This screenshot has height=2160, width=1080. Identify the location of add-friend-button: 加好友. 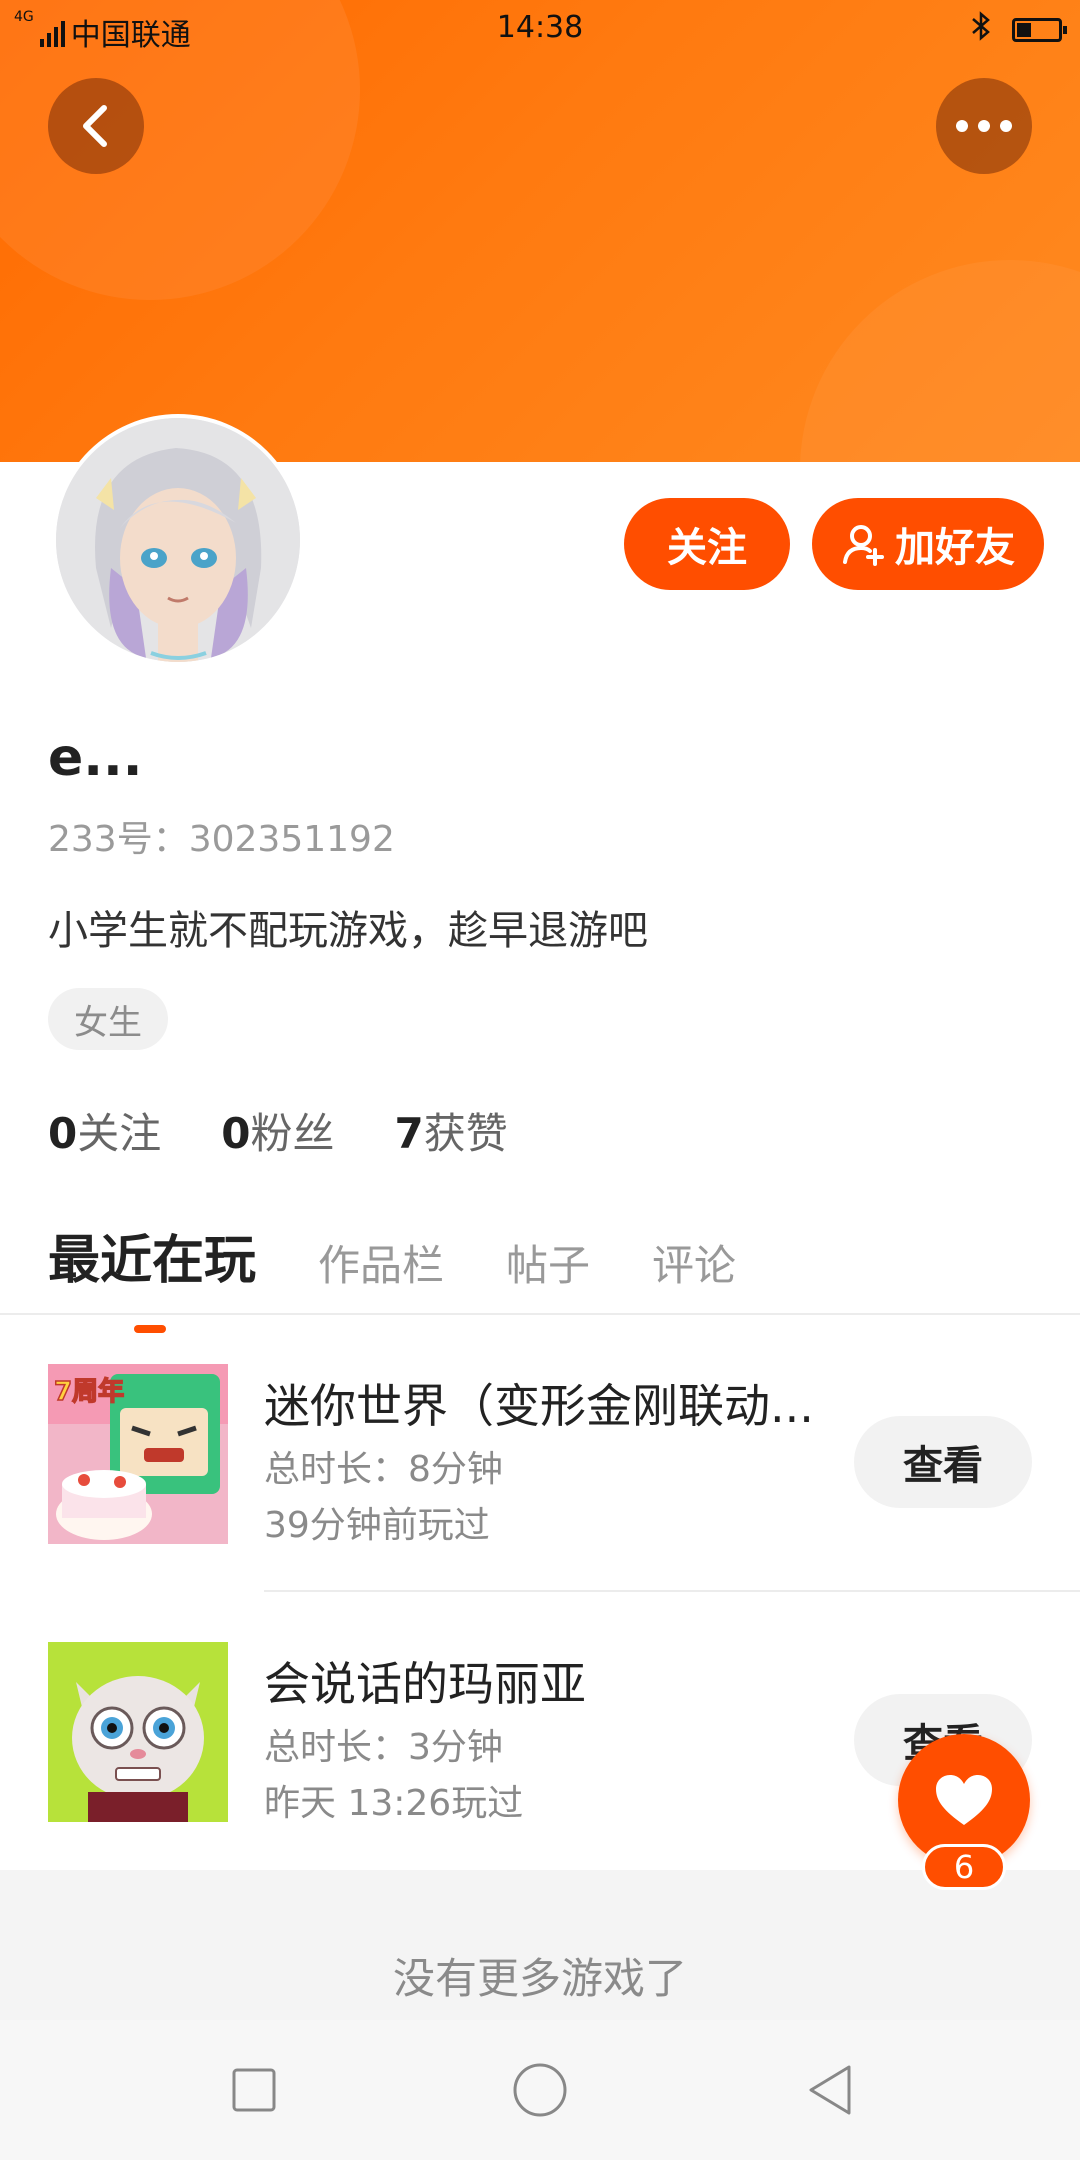
(928, 544).